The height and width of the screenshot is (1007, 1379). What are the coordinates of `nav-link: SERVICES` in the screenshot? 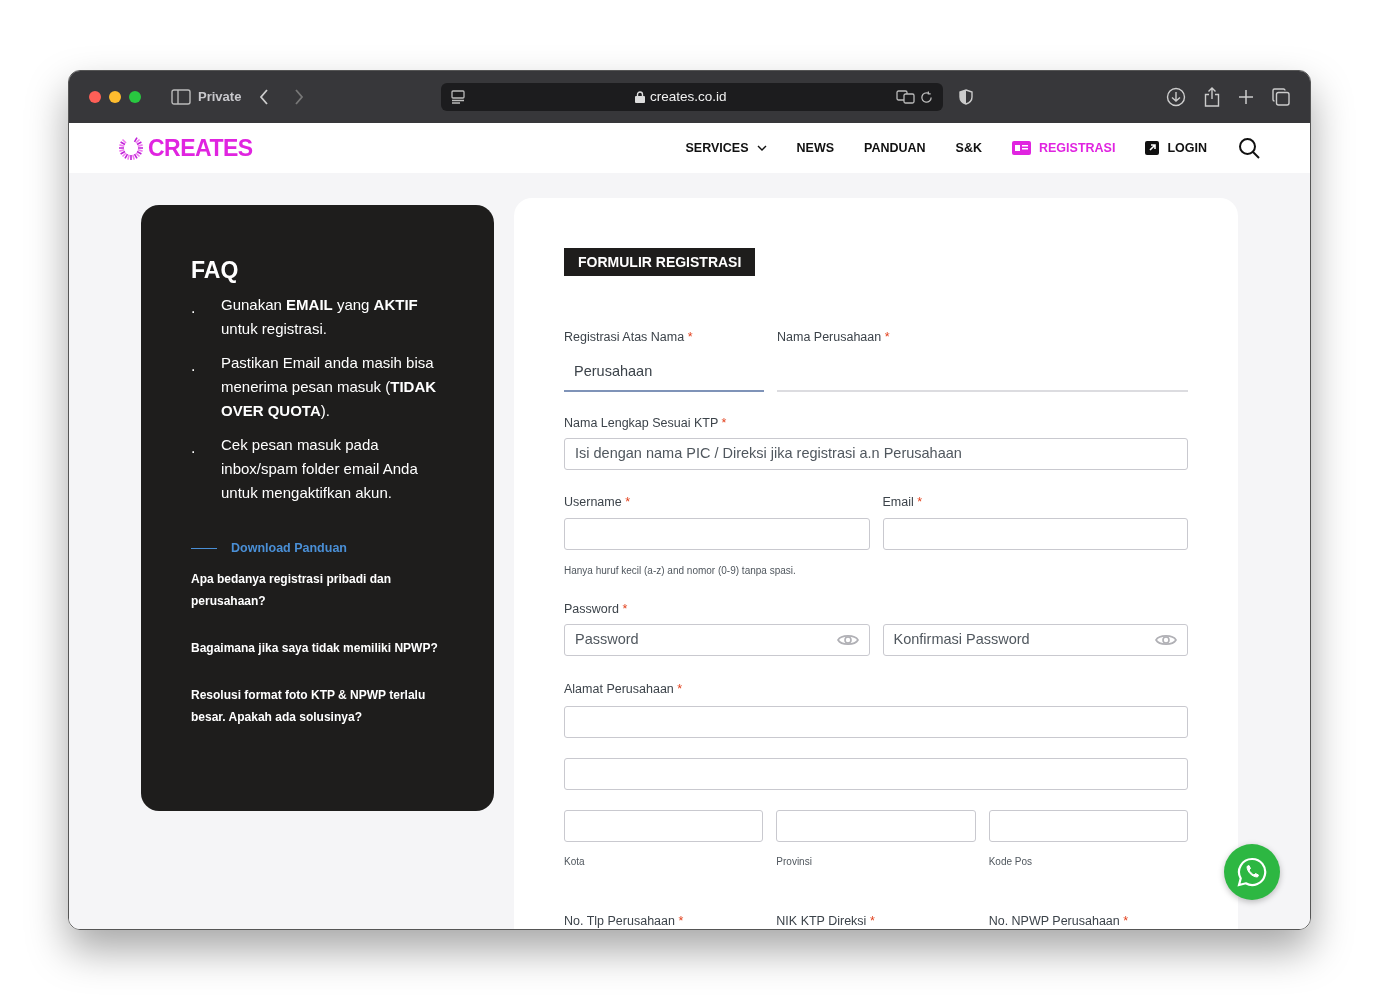 It's located at (726, 148).